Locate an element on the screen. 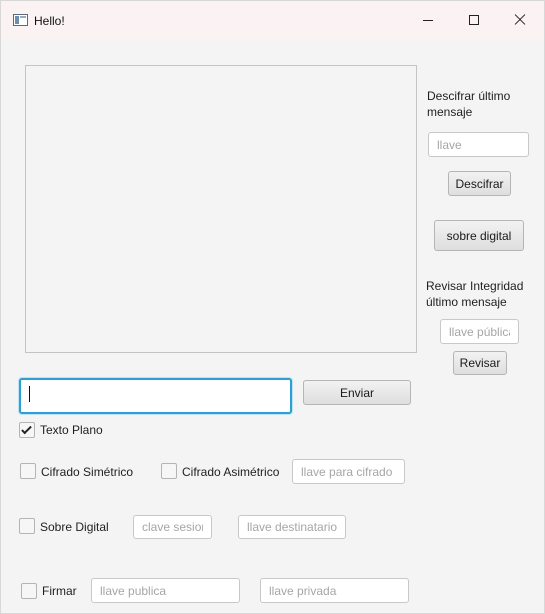 The image size is (545, 614). sign-label: Firmar is located at coordinates (59, 591).